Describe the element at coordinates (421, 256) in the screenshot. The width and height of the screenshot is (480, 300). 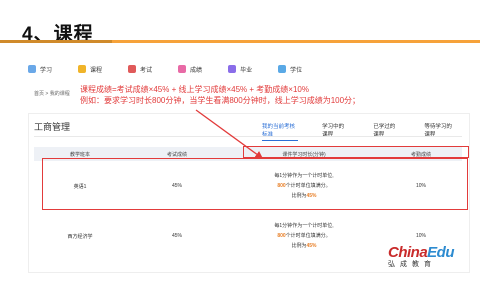
I see `chinaedu-logo: ChinaEdu 弘成教育` at that location.